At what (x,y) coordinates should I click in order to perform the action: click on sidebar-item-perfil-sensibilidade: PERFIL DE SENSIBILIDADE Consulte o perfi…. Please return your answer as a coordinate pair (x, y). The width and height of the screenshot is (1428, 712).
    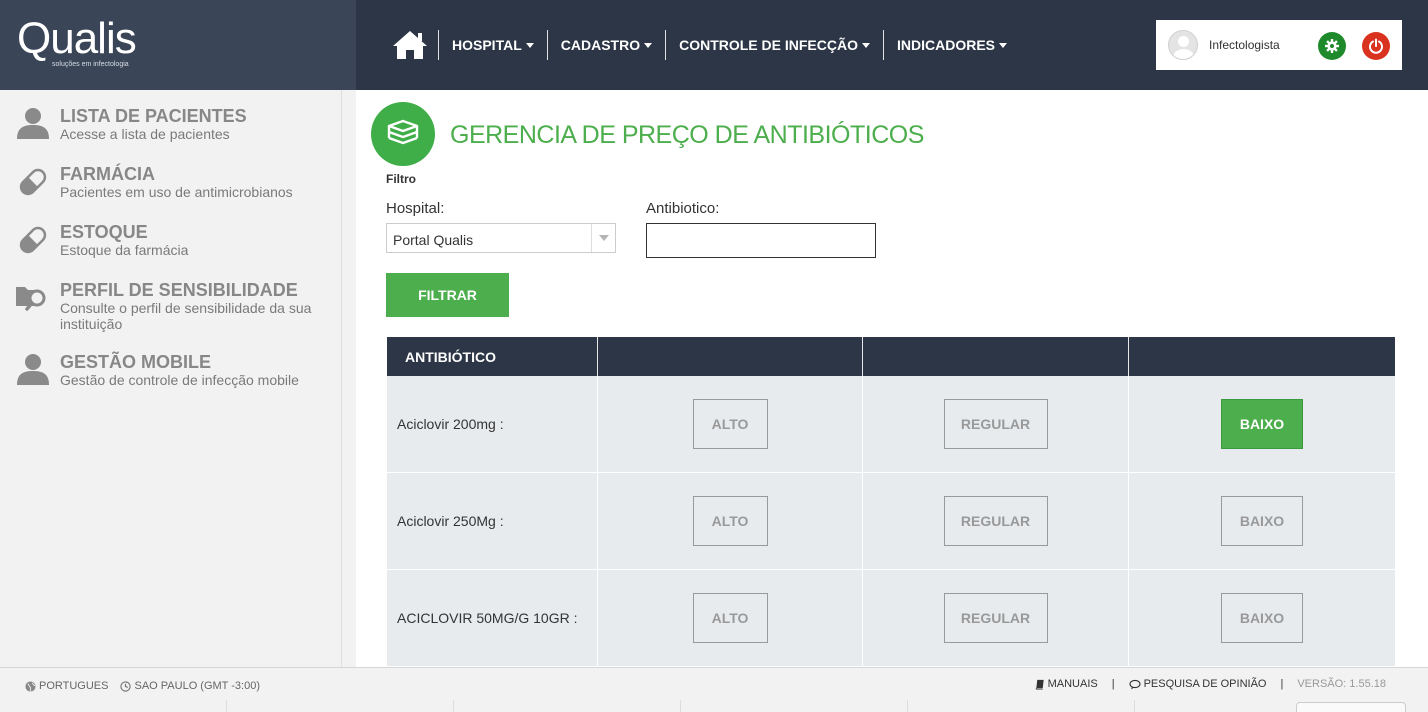
    Looking at the image, I should click on (171, 308).